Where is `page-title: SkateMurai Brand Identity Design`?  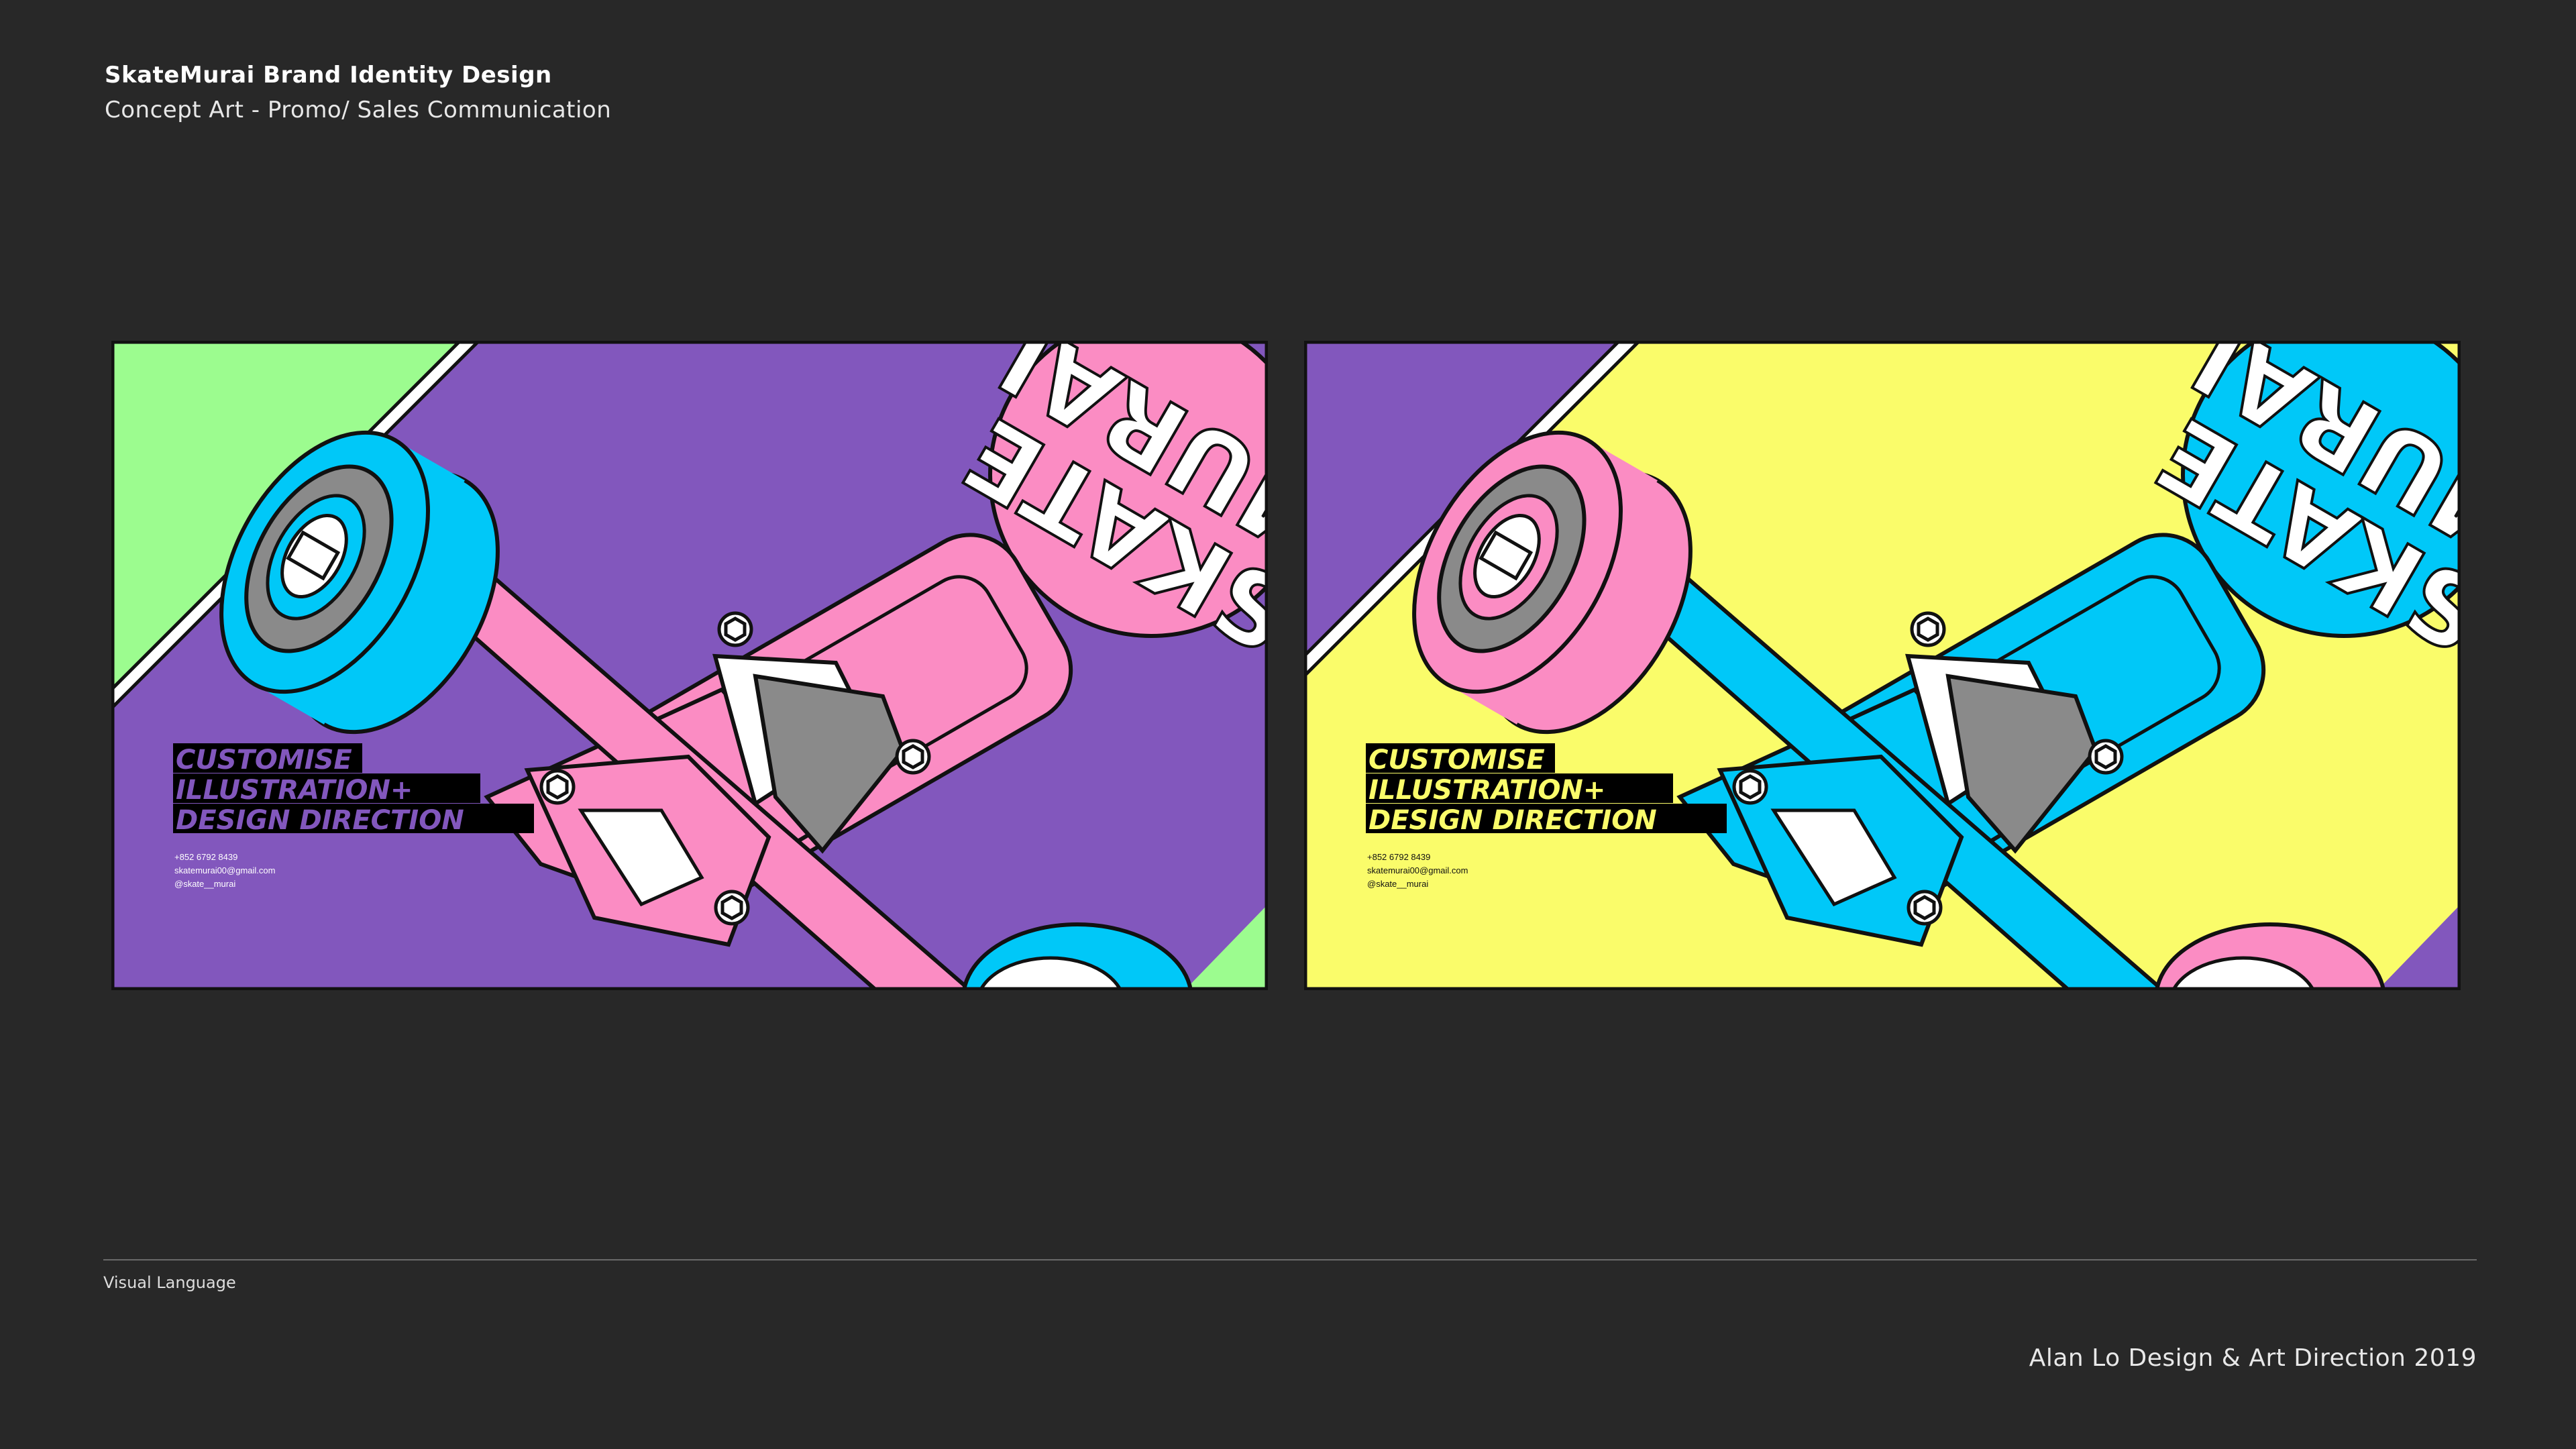
page-title: SkateMurai Brand Identity Design is located at coordinates (328, 75).